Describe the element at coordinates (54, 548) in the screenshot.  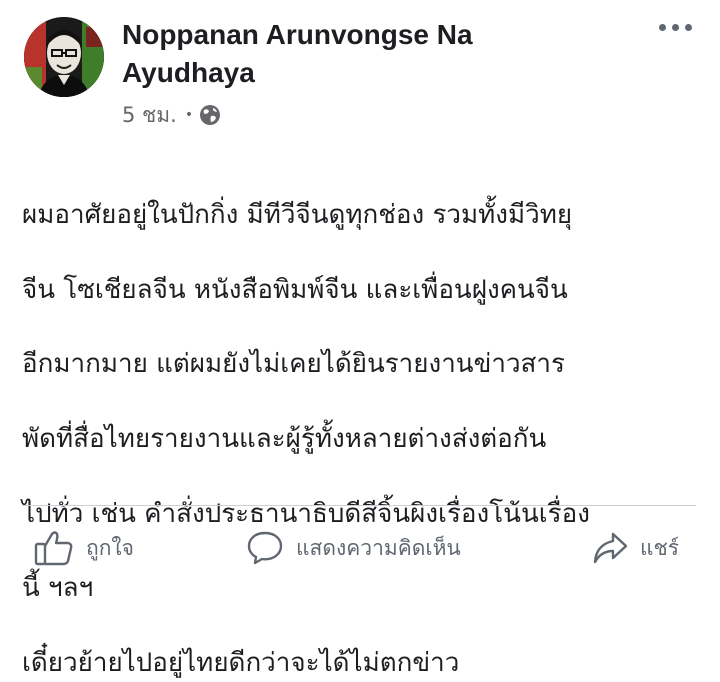
I see `thumbs-up-icon` at that location.